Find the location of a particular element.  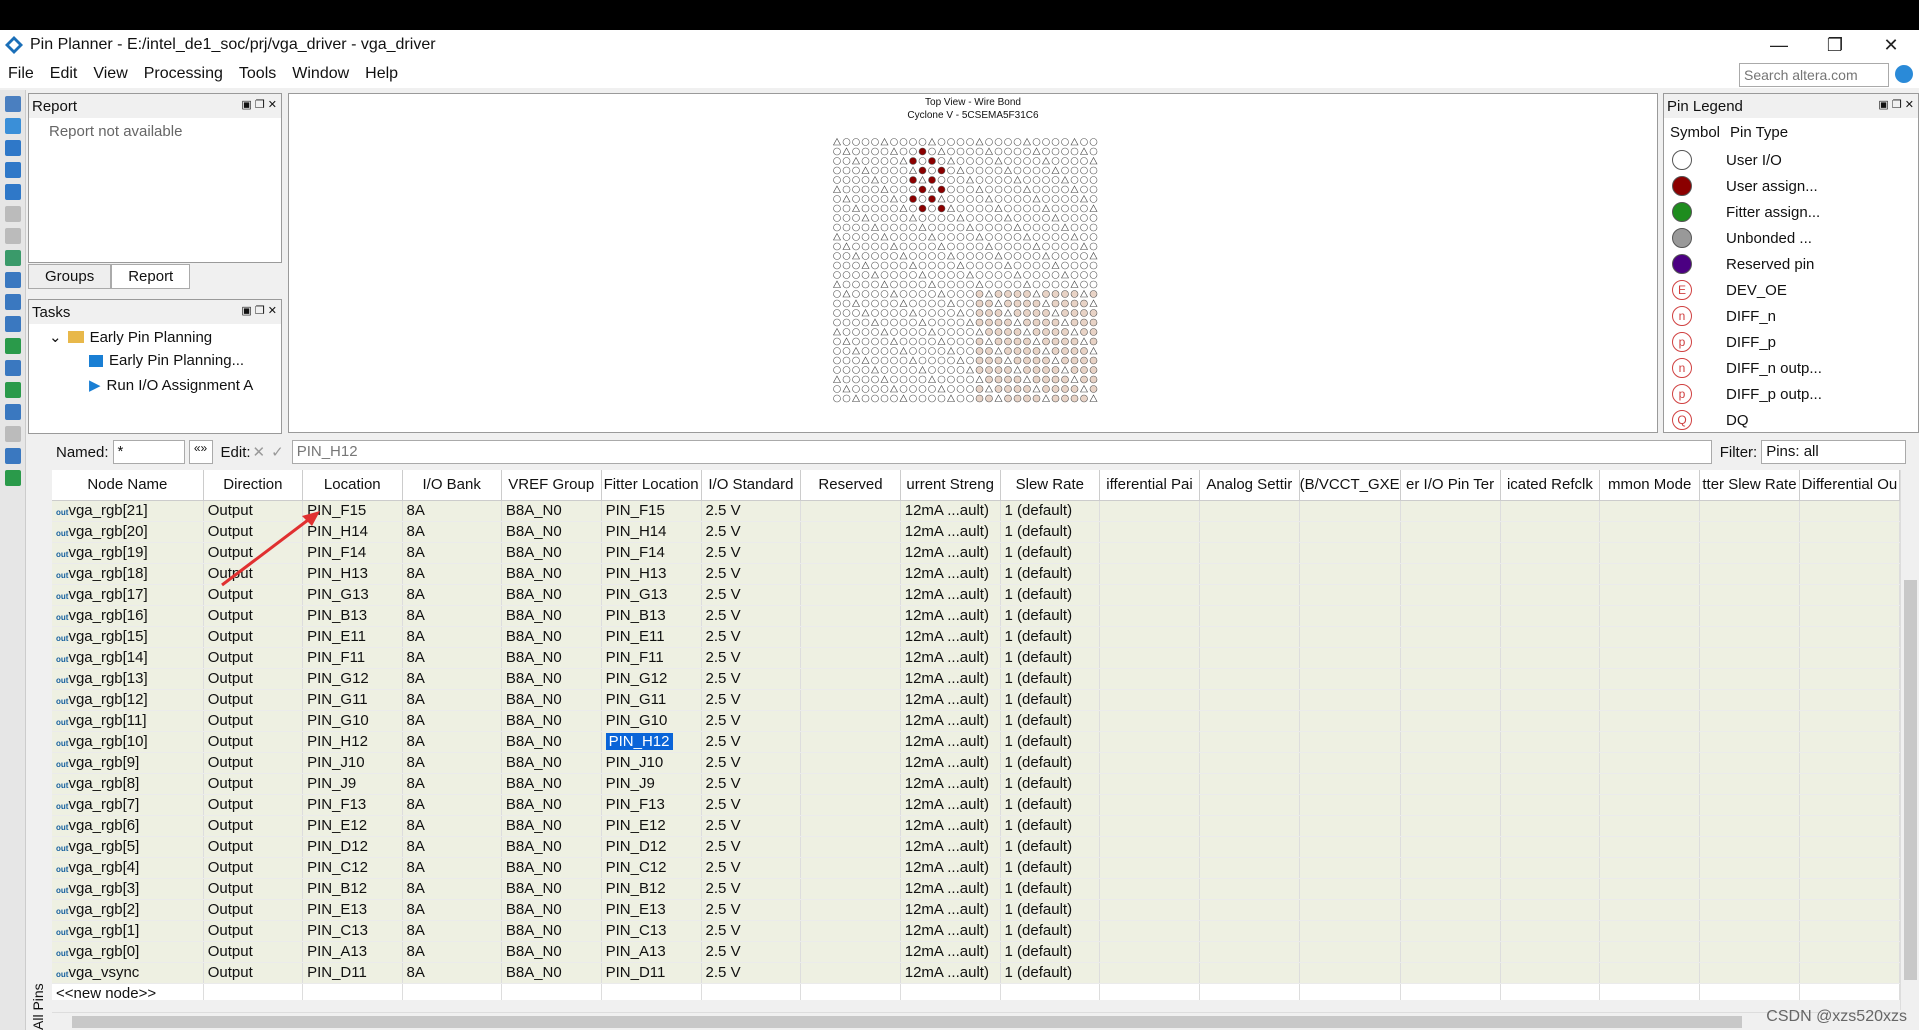

node-name-cell: outvga_rgb[14] is located at coordinates (128, 658).